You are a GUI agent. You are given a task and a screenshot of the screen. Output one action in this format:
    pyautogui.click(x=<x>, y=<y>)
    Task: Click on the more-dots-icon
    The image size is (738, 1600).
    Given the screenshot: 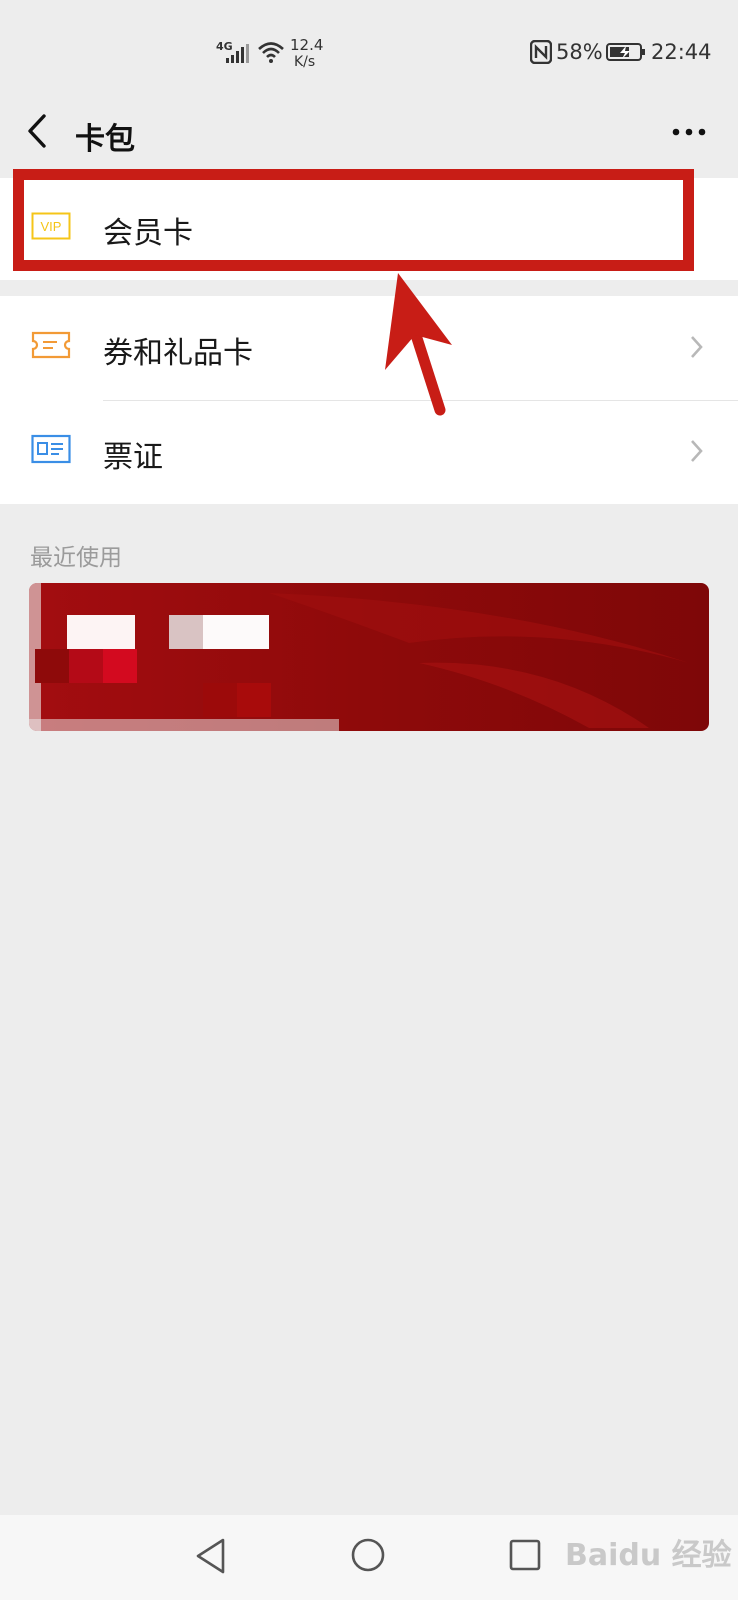 What is the action you would take?
    pyautogui.click(x=689, y=132)
    